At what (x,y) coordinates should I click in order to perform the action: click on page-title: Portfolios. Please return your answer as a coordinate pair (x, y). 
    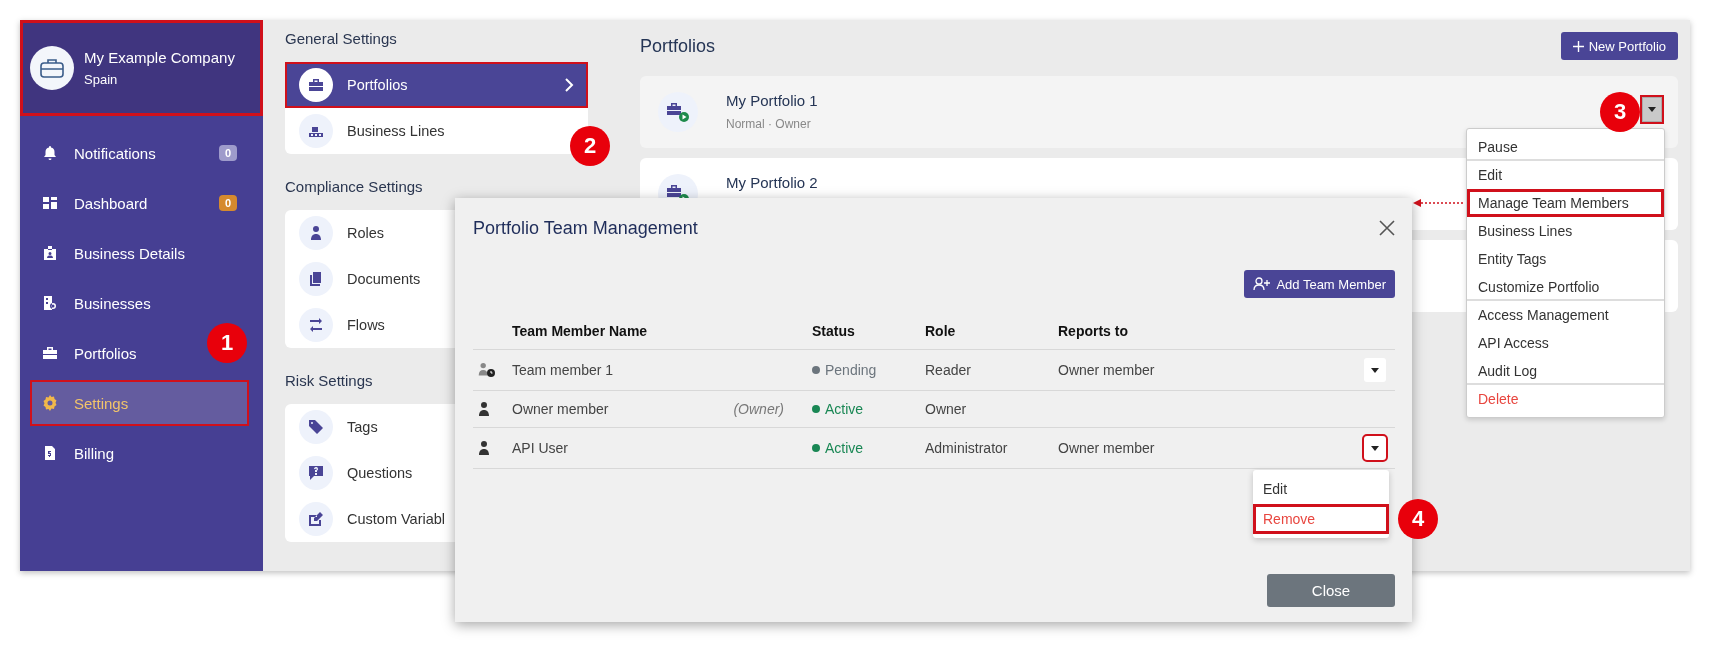
    Looking at the image, I should click on (678, 46).